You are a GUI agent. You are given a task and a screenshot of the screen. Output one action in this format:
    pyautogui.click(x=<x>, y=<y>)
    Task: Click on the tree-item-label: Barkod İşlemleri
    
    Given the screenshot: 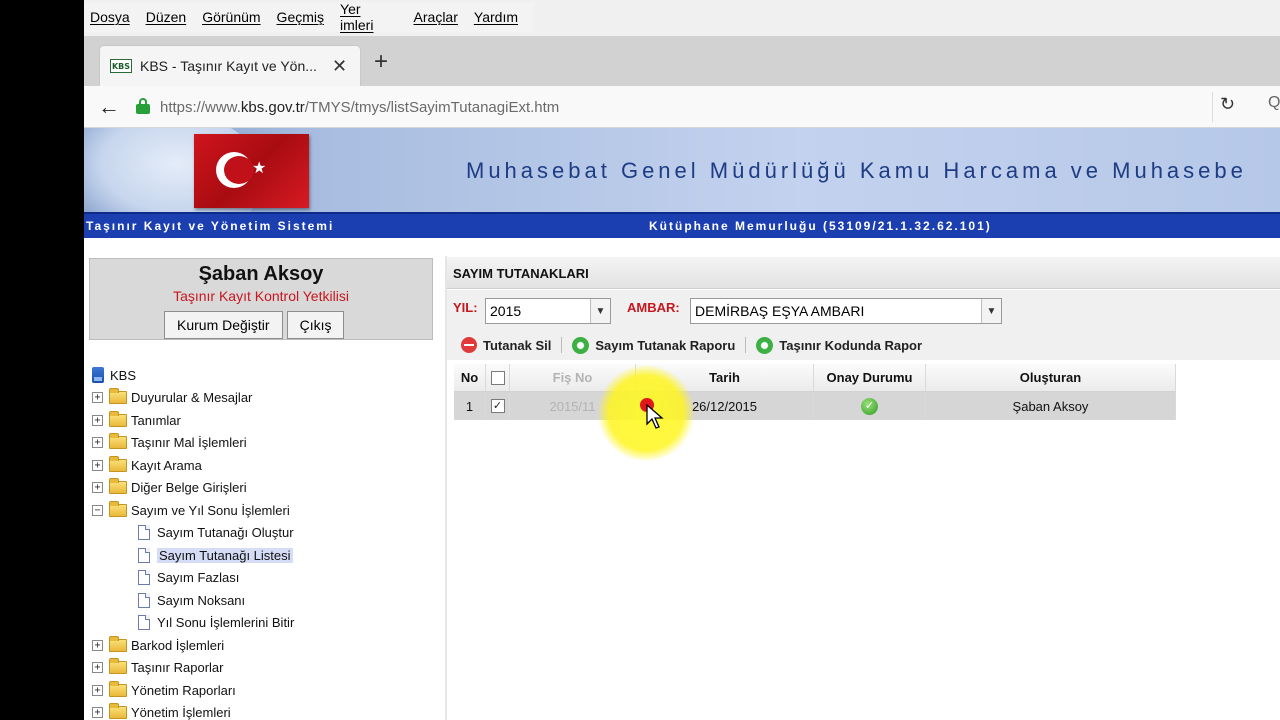 What is the action you would take?
    pyautogui.click(x=178, y=645)
    